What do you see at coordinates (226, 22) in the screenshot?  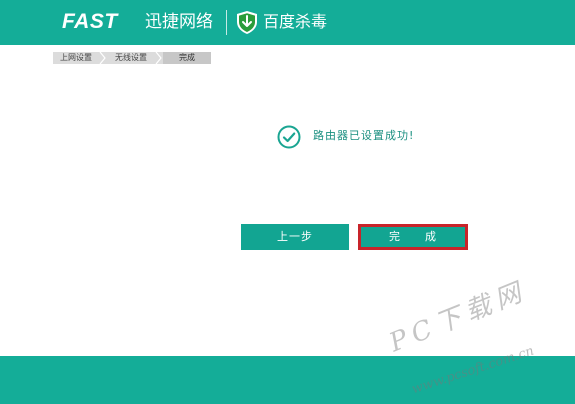 I see `header-divider` at bounding box center [226, 22].